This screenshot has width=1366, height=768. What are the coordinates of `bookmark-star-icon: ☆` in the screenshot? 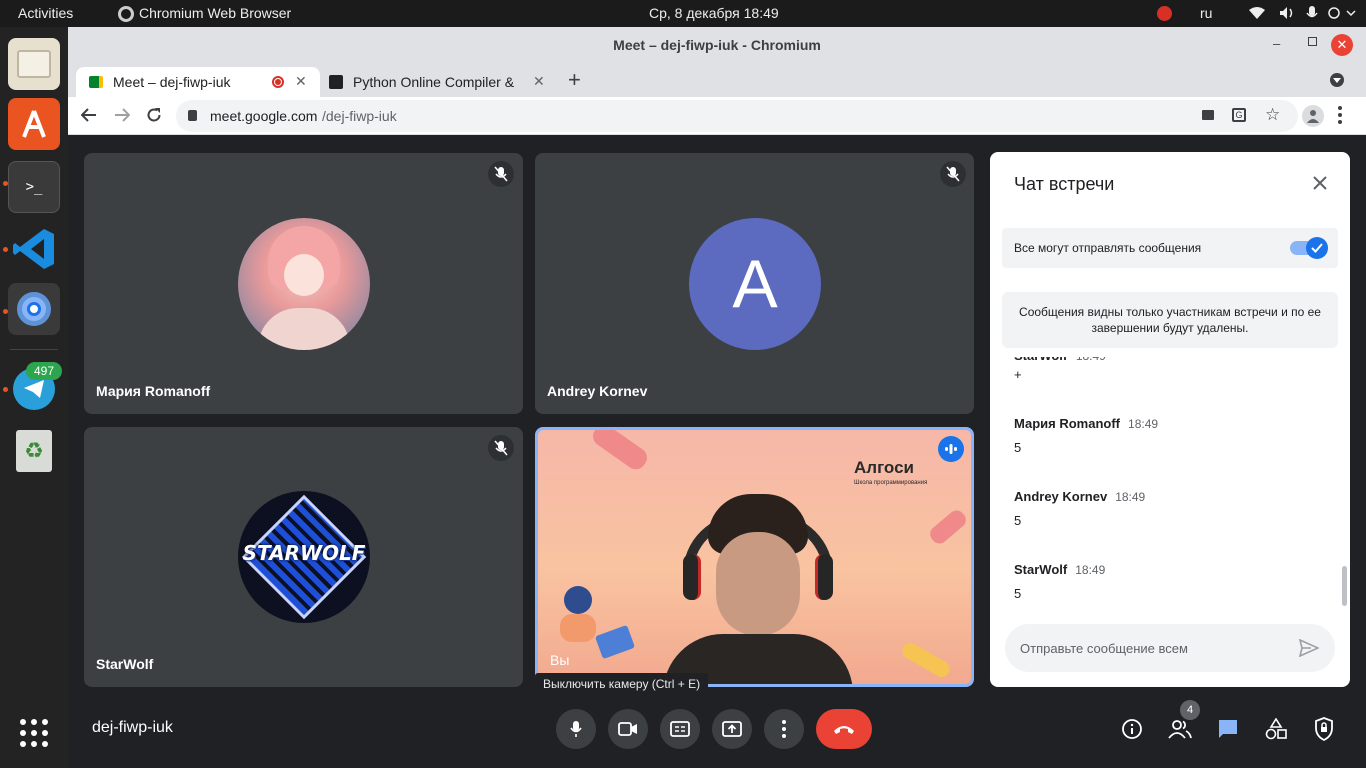 It's located at (1272, 115).